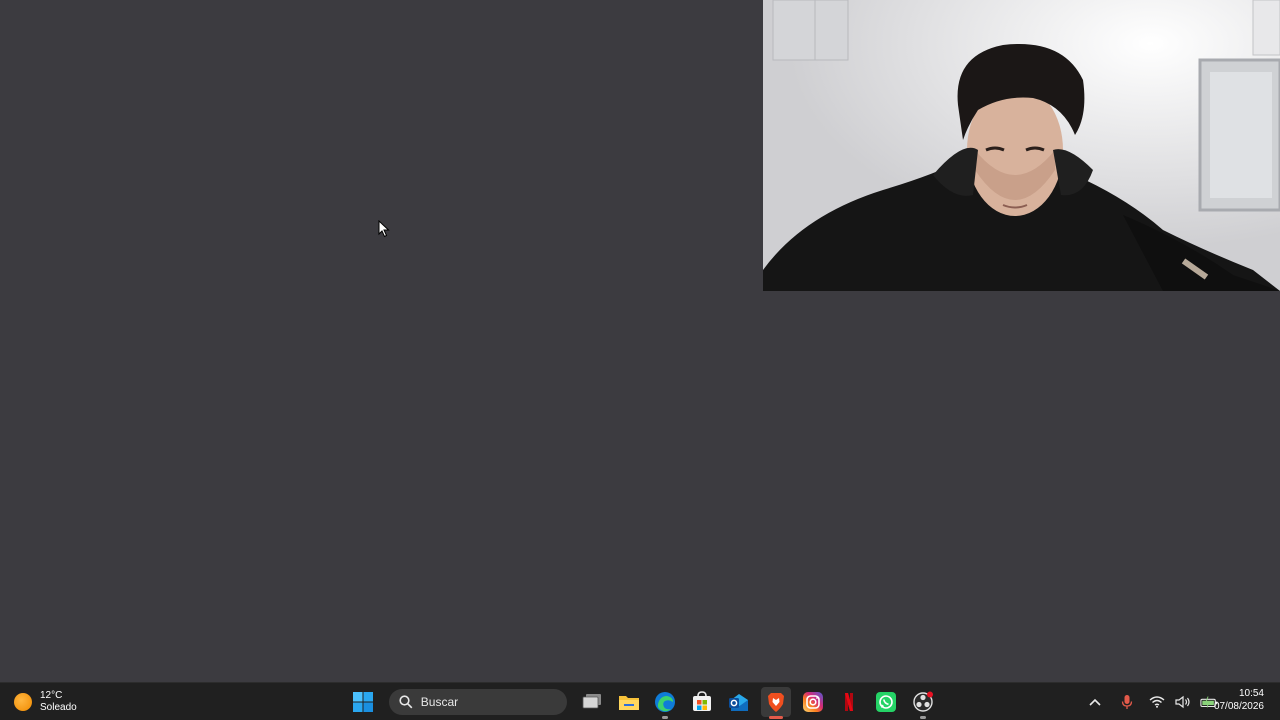 The width and height of the screenshot is (1280, 720). I want to click on obs-icon, so click(923, 701).